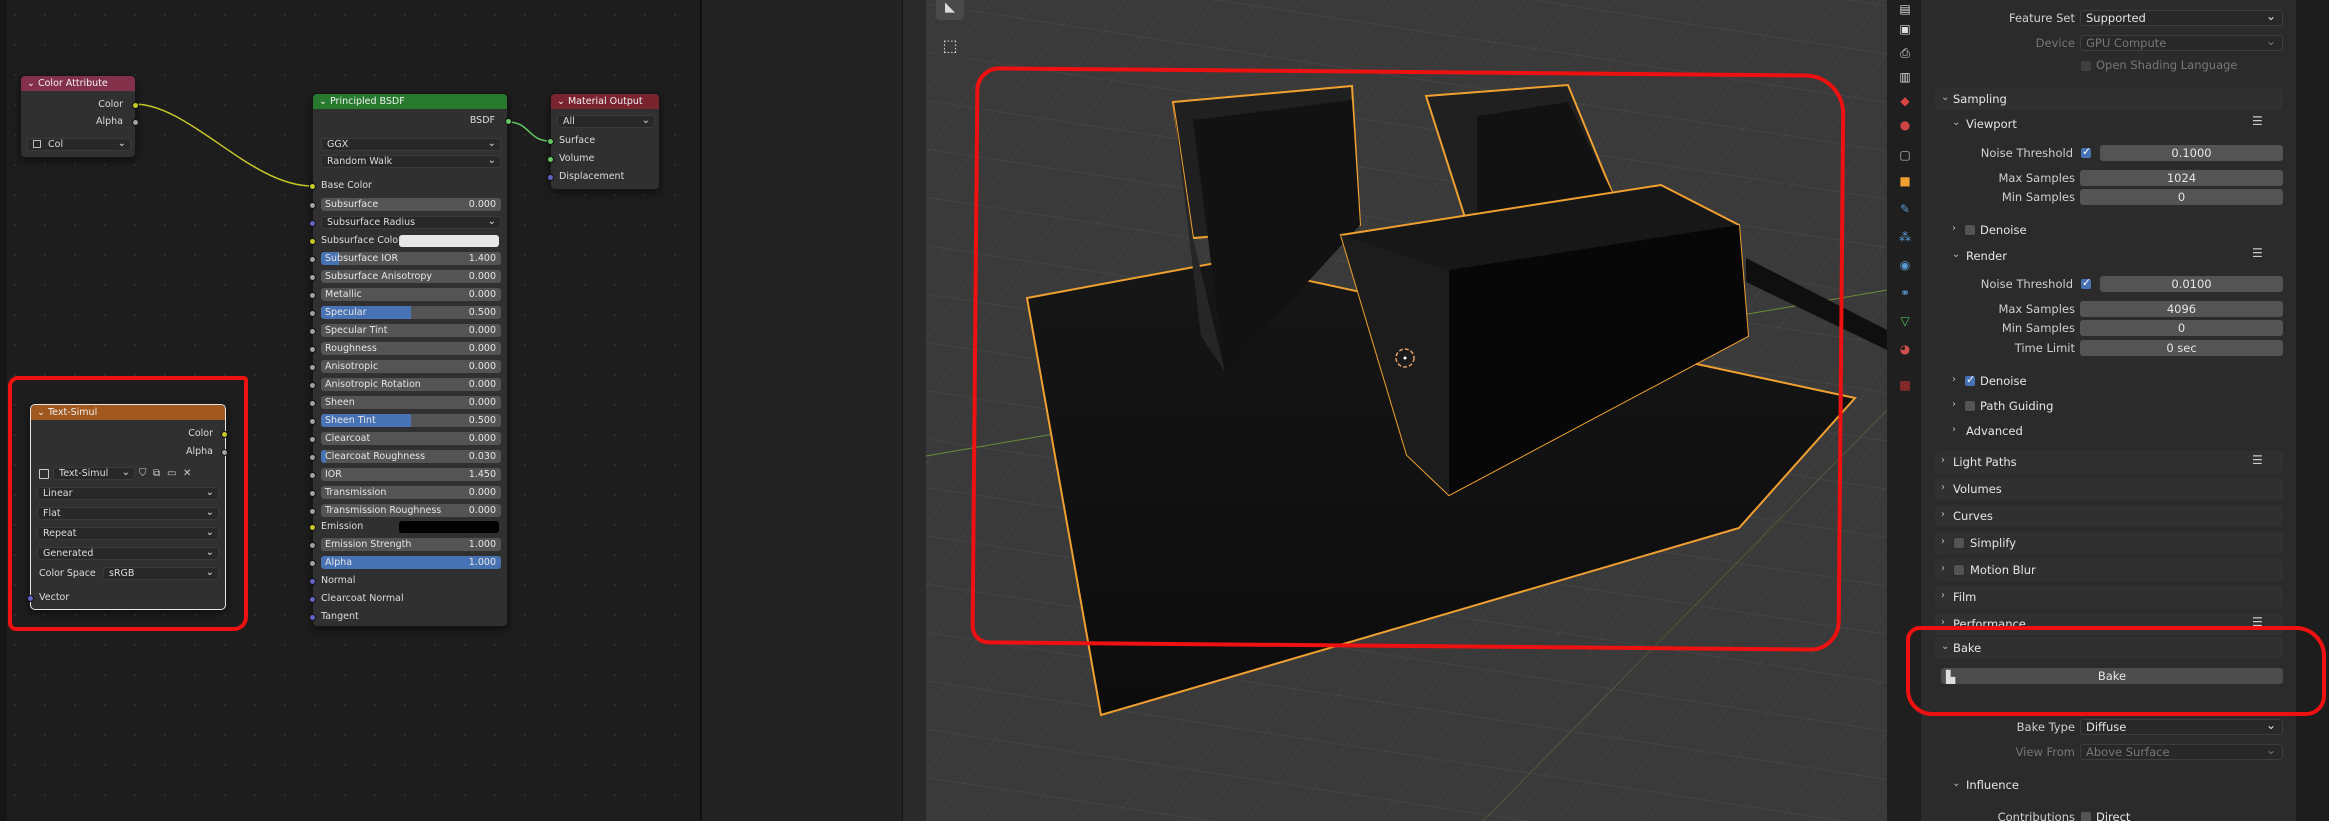 The height and width of the screenshot is (821, 2329). Describe the element at coordinates (1905, 349) in the screenshot. I see `material-tab-icon: ◕` at that location.